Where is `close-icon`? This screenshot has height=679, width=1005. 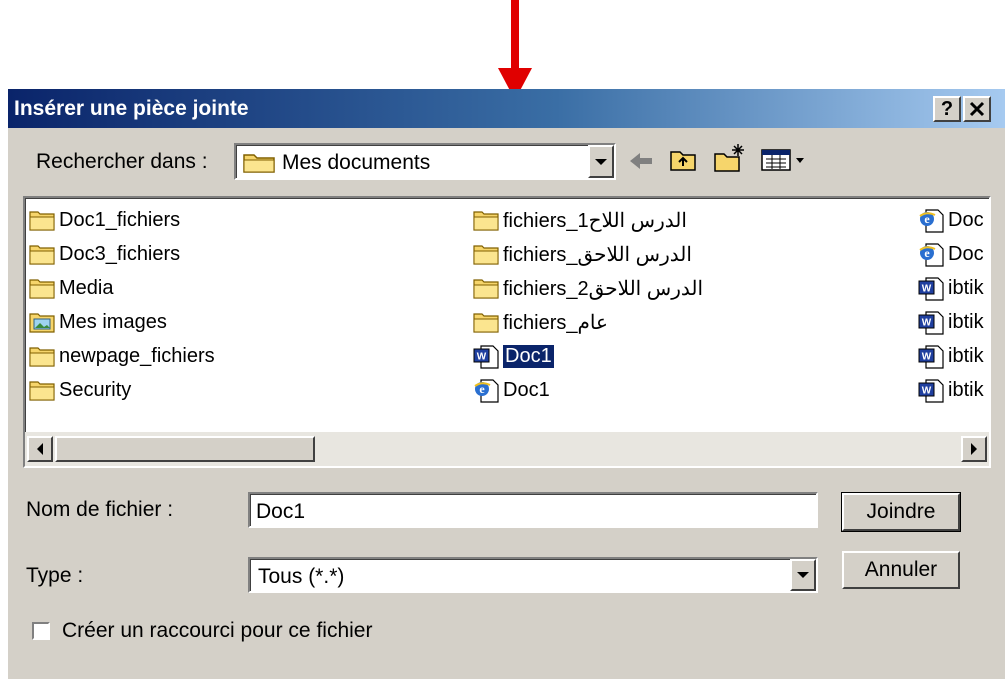 close-icon is located at coordinates (977, 109).